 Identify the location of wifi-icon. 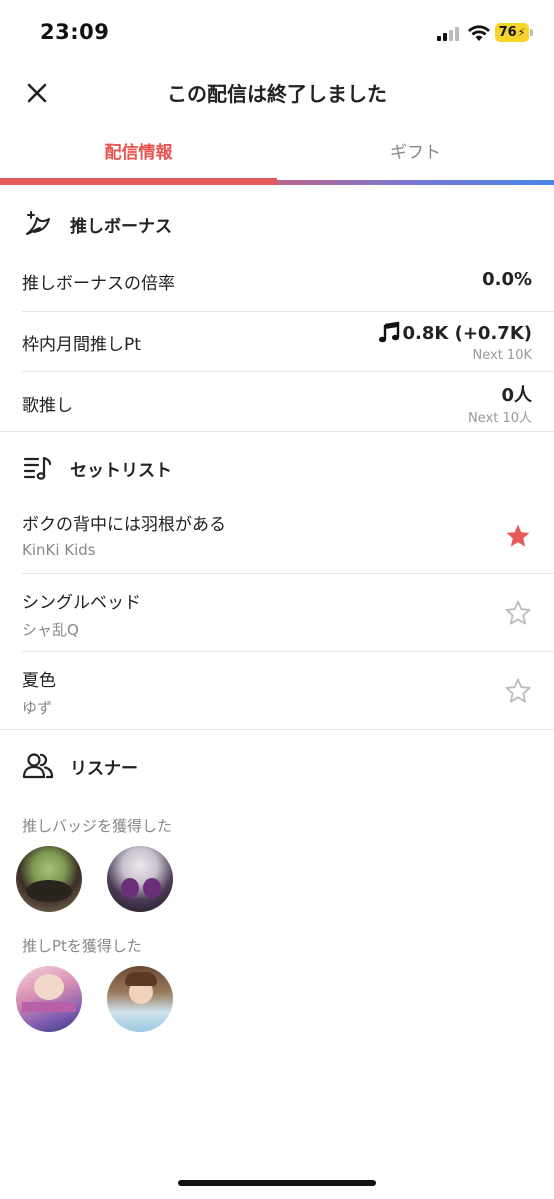
(479, 33).